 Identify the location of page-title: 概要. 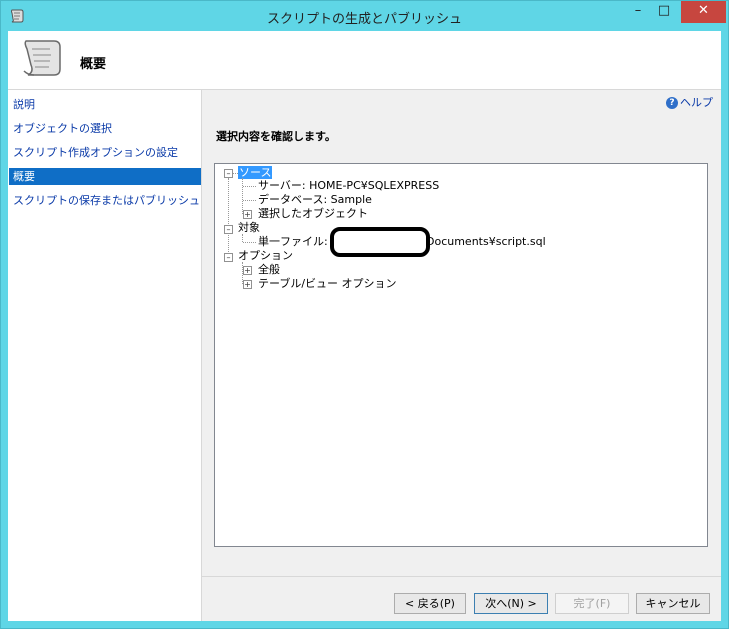
(93, 64).